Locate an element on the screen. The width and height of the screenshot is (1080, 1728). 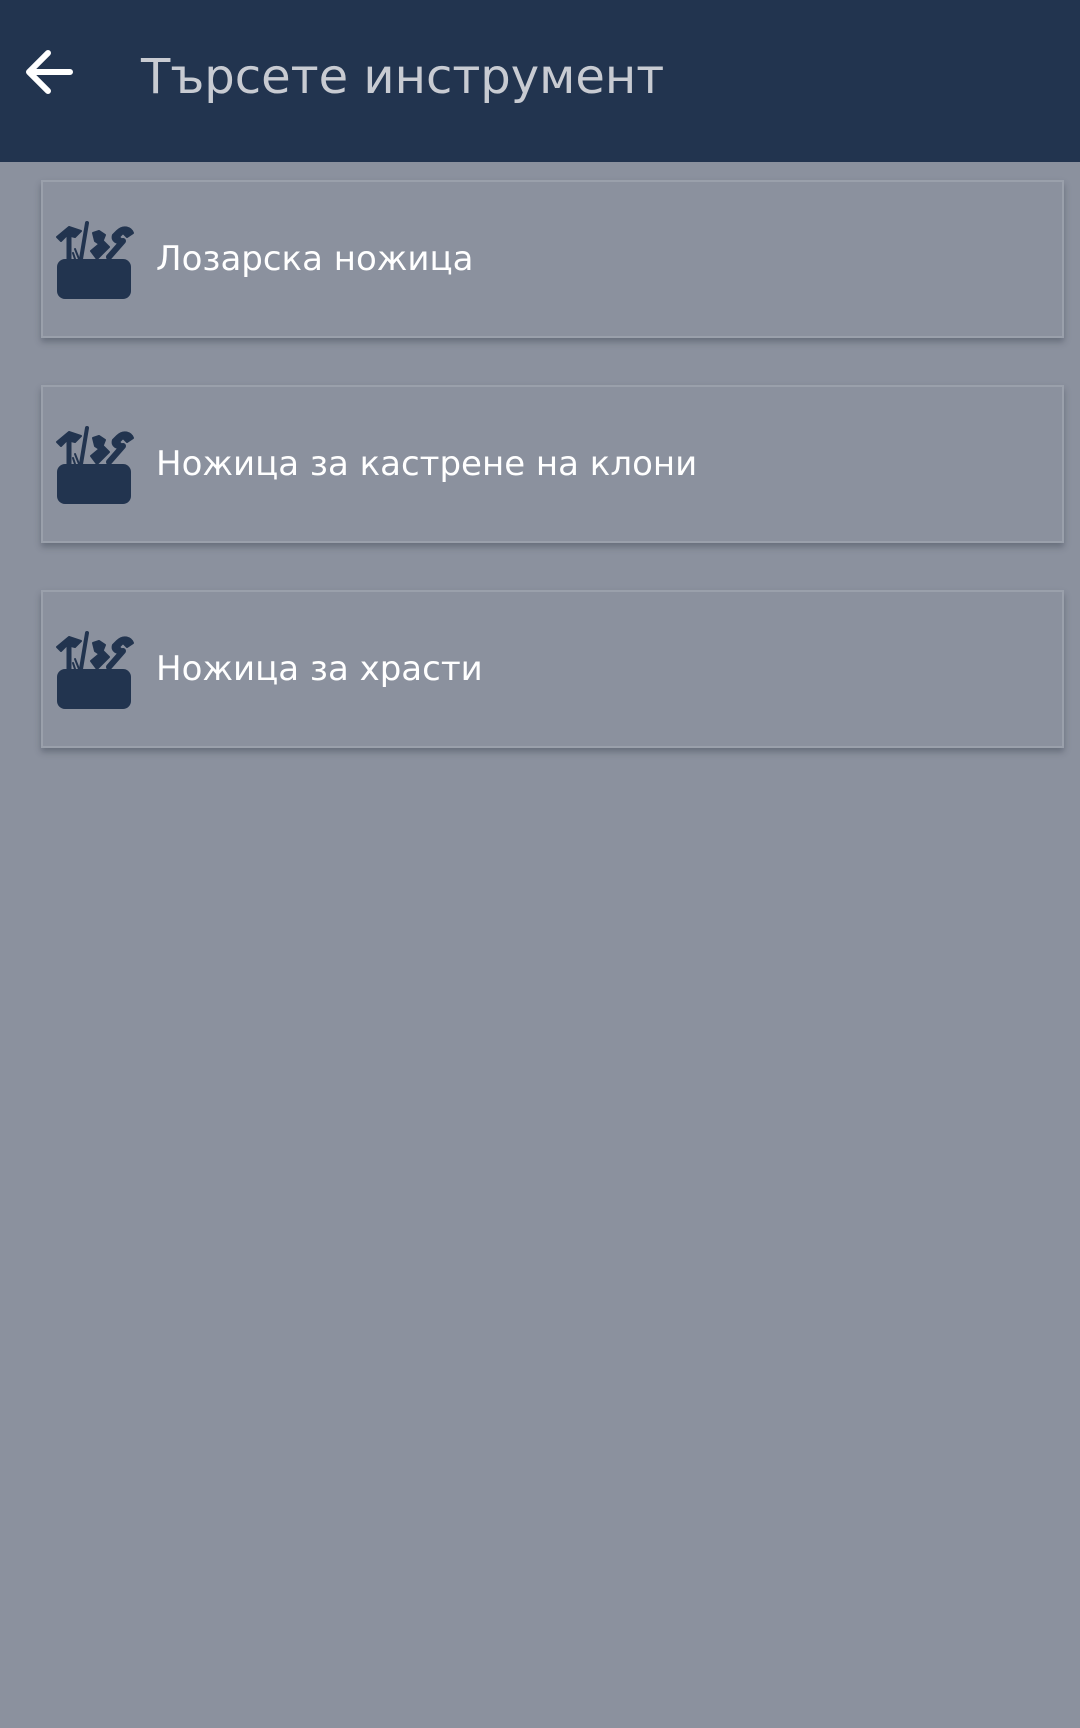
list-item: Ножица за кастрене на клони is located at coordinates (552, 464).